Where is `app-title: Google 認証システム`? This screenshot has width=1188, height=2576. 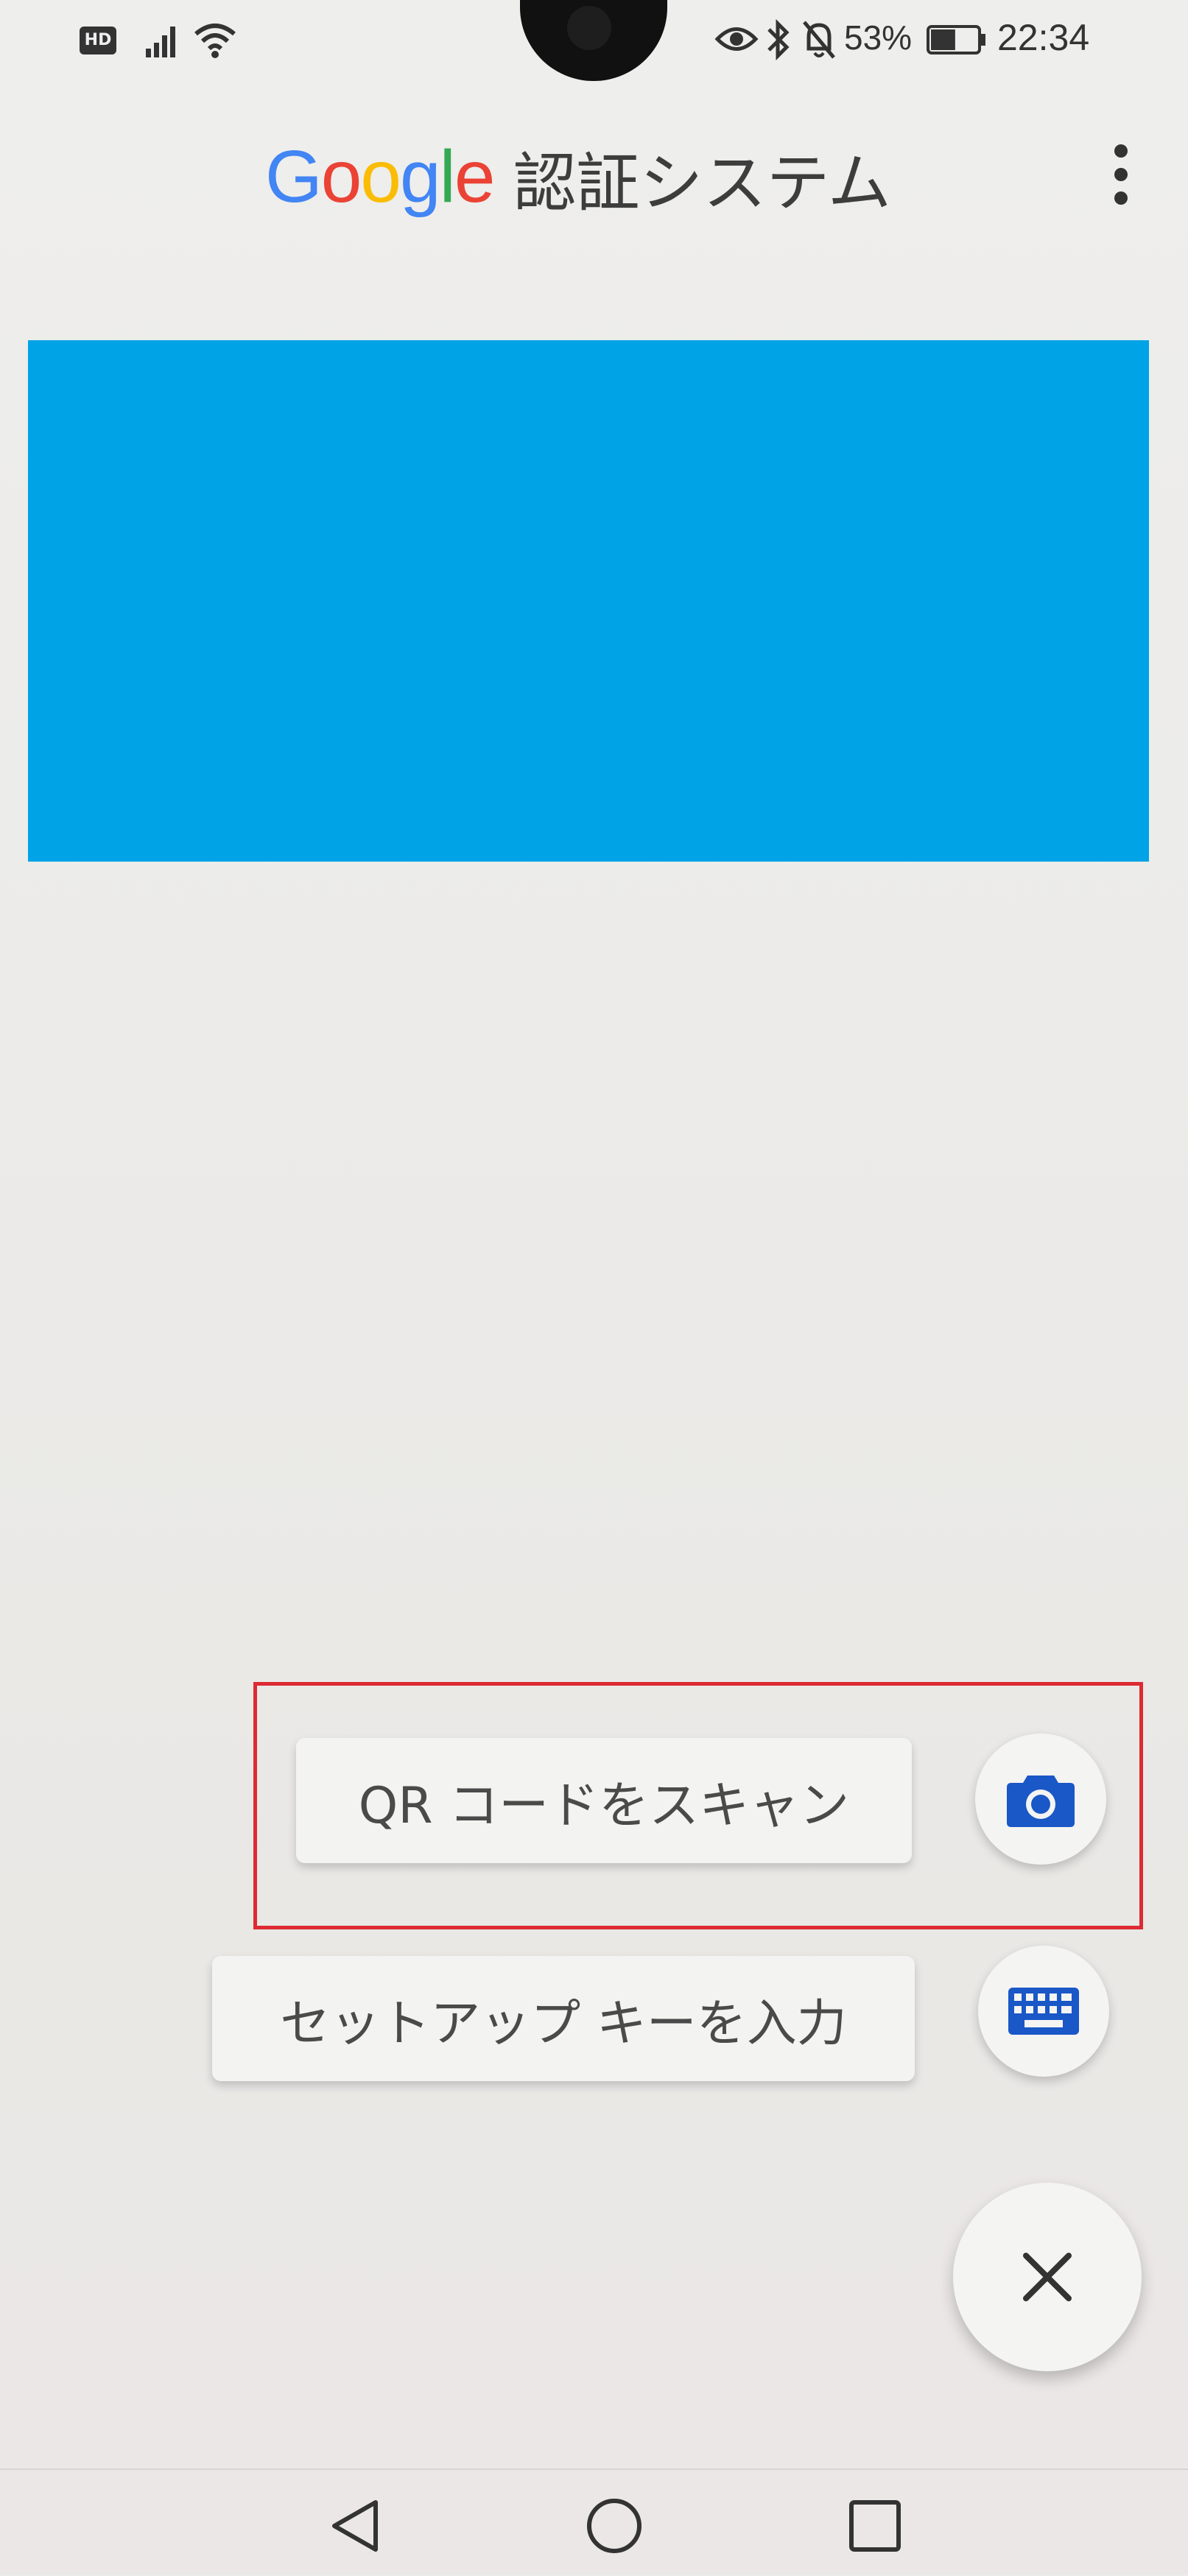 app-title: Google 認証システム is located at coordinates (578, 177).